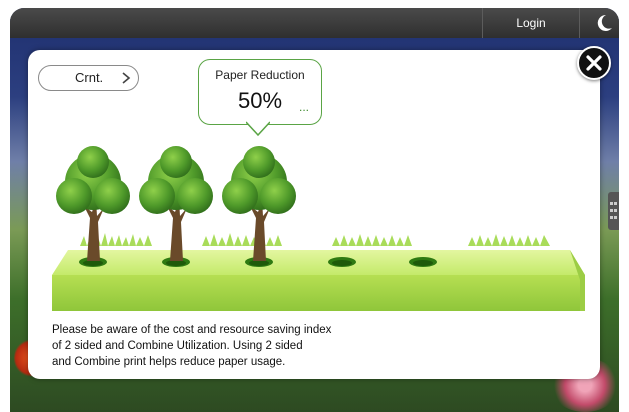  What do you see at coordinates (315, 239) in the screenshot?
I see `grass-patches` at bounding box center [315, 239].